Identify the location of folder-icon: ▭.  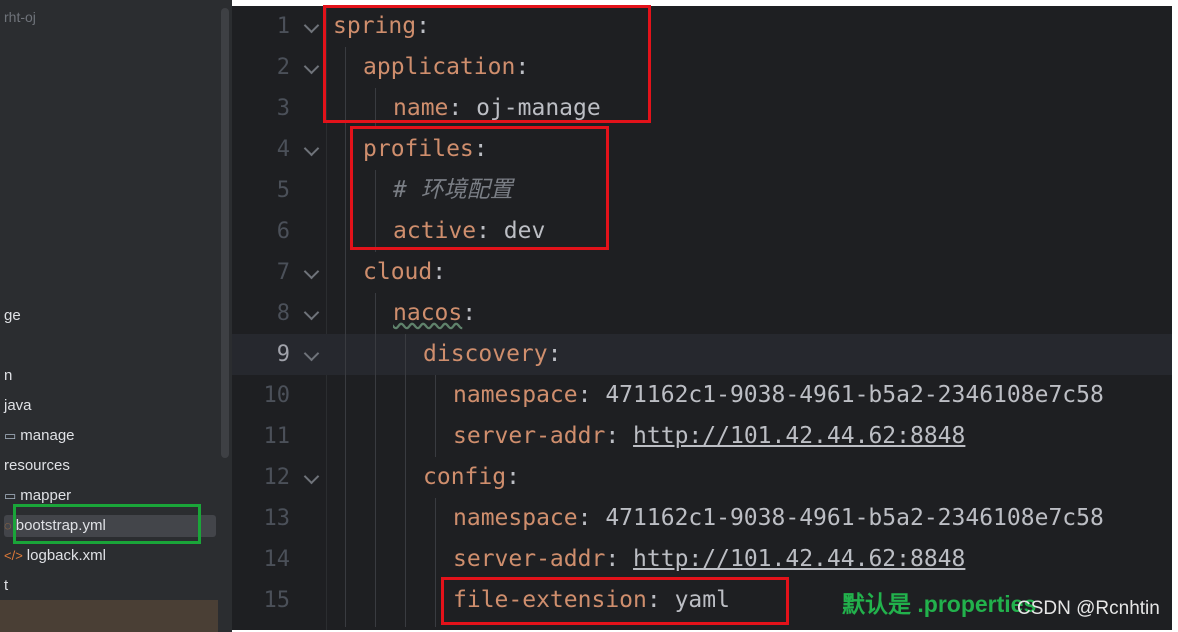
(10, 435).